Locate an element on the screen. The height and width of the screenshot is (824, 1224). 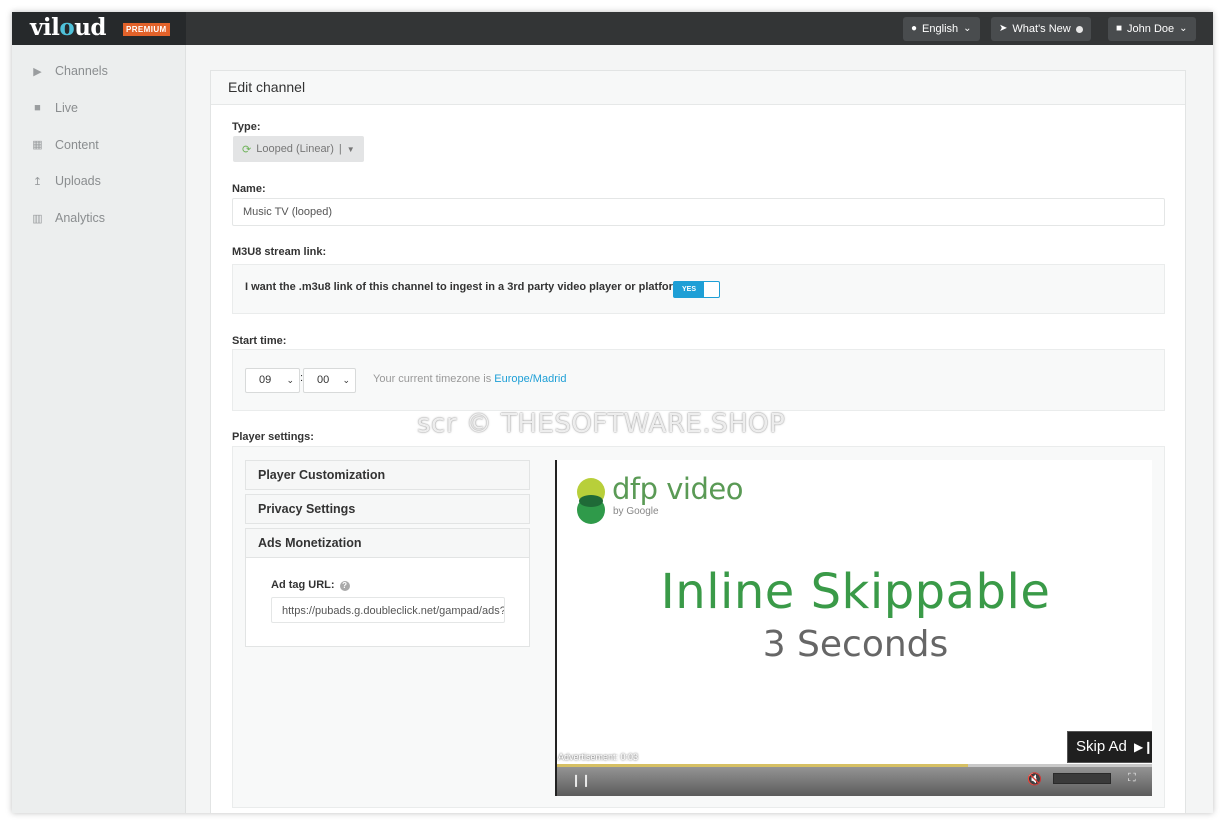
sidebar-item-uploads: ↥ Uploads is located at coordinates (98, 181).